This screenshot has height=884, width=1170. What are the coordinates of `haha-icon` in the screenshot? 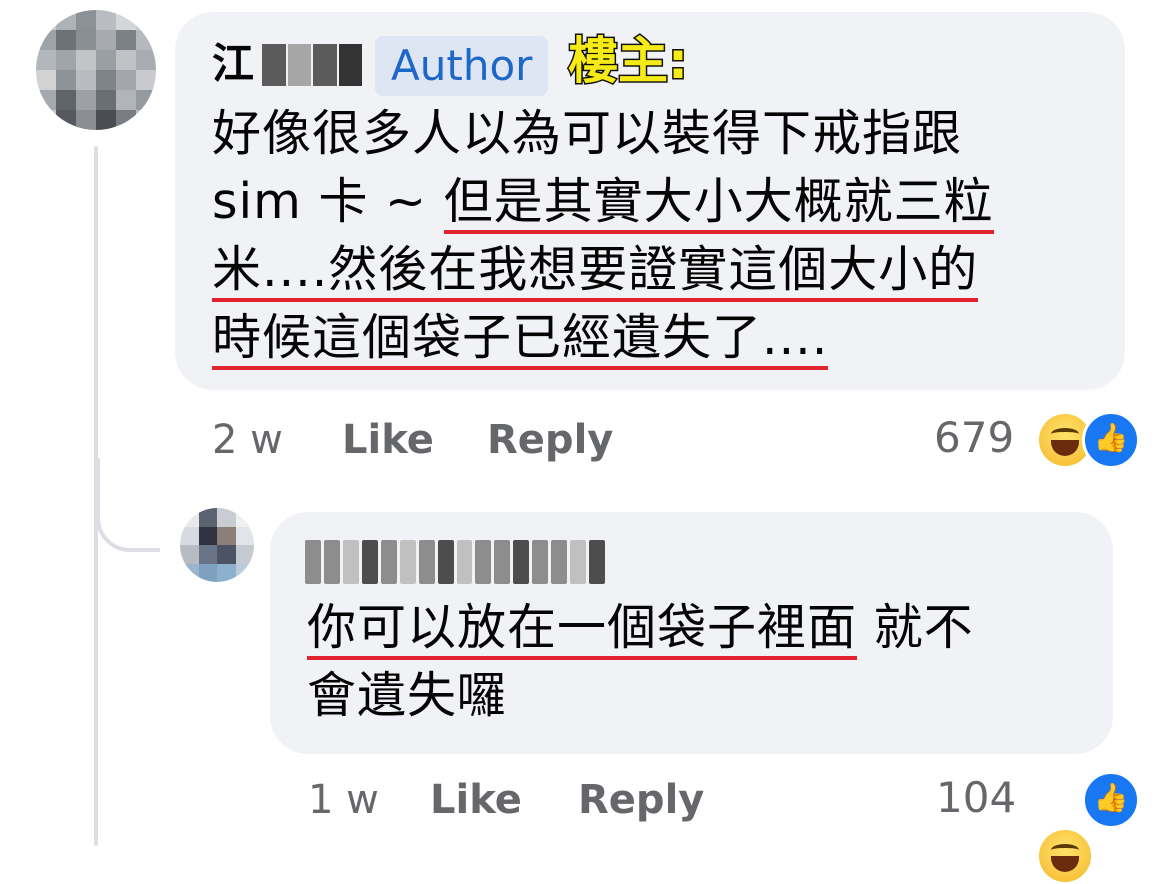 It's located at (1065, 856).